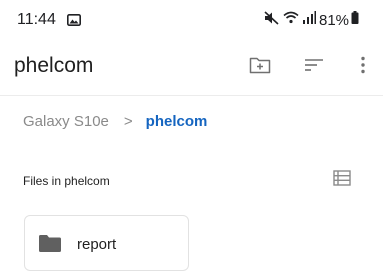 This screenshot has height=271, width=383. I want to click on new-folder-icon, so click(260, 67).